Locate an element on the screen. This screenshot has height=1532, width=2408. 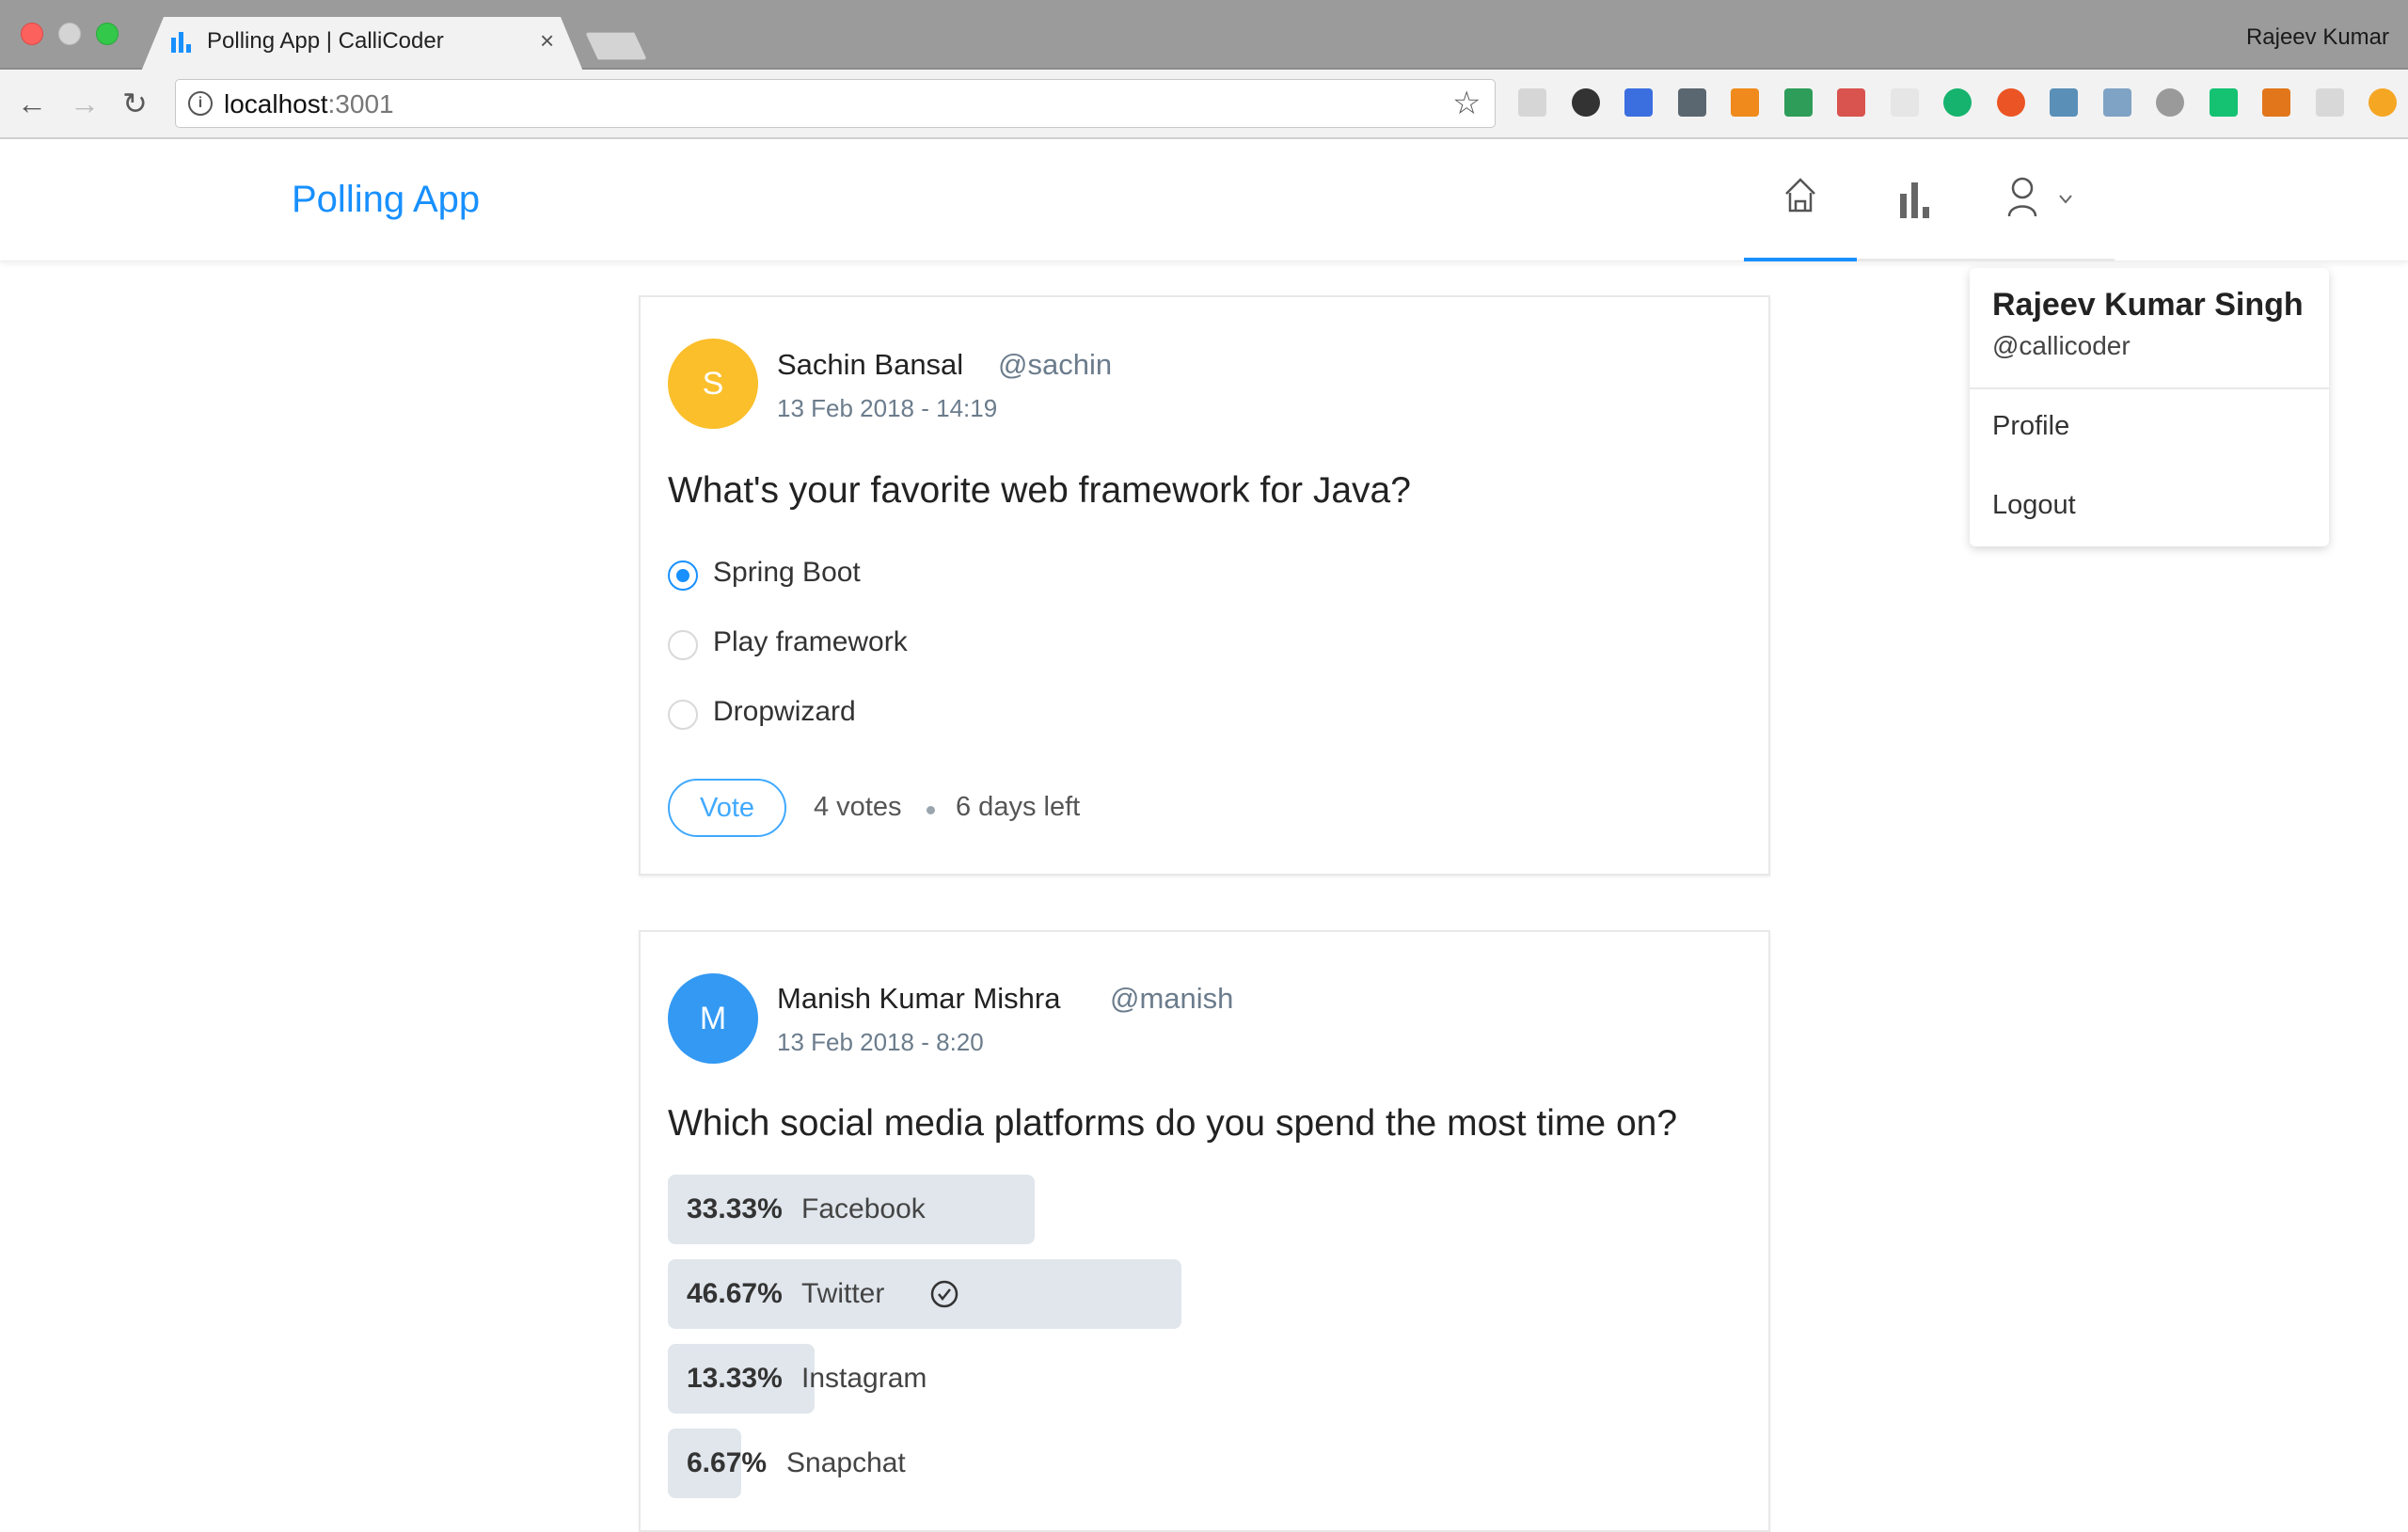
vote-count: 4 votes is located at coordinates (858, 807).